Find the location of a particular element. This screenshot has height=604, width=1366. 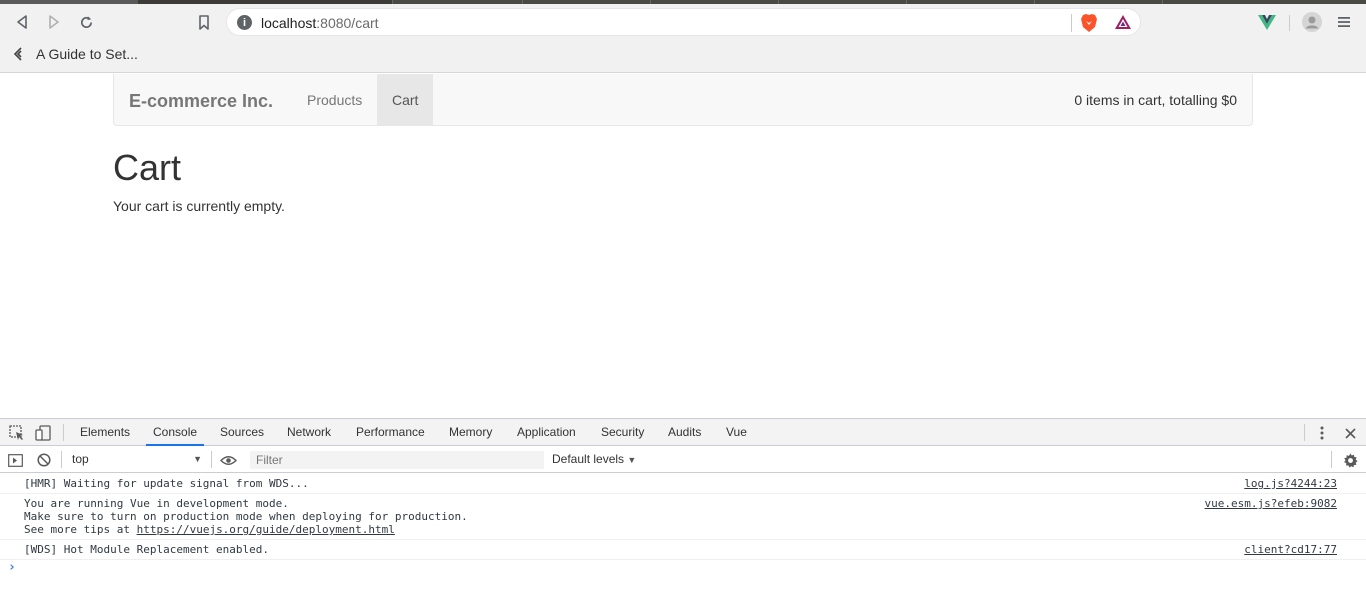

inspect-cursor-icon is located at coordinates (16, 432).